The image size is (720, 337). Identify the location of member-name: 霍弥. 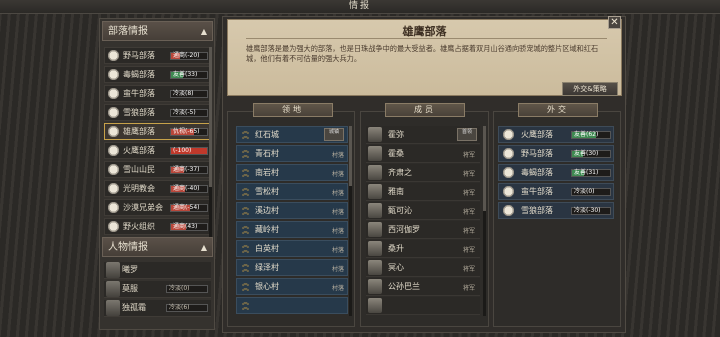
(396, 134).